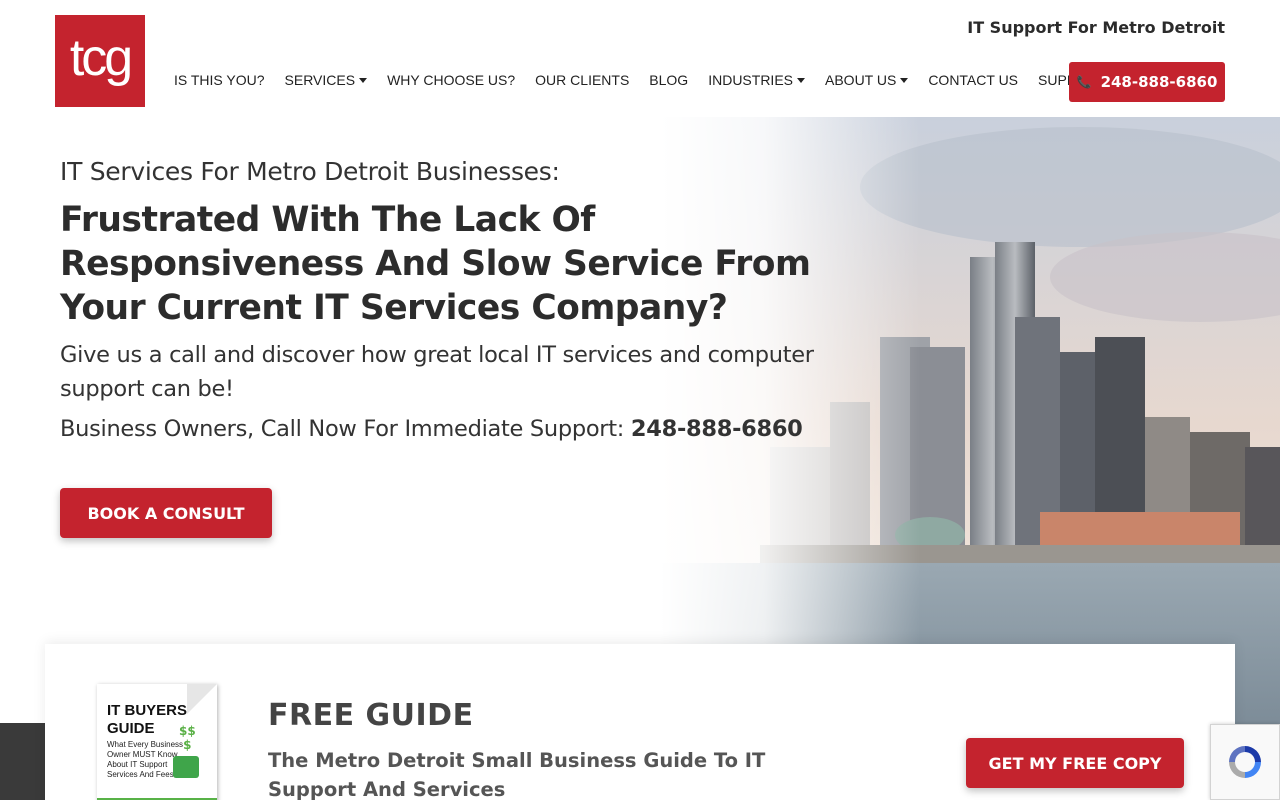 The image size is (1280, 800). What do you see at coordinates (101, 58) in the screenshot?
I see `logo-text: tcg` at bounding box center [101, 58].